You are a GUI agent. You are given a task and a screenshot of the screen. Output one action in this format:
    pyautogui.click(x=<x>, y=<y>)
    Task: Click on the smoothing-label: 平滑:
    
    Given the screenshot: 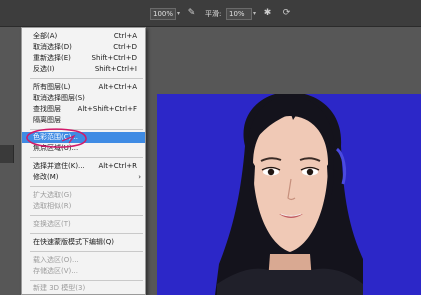 What is the action you would take?
    pyautogui.click(x=213, y=14)
    